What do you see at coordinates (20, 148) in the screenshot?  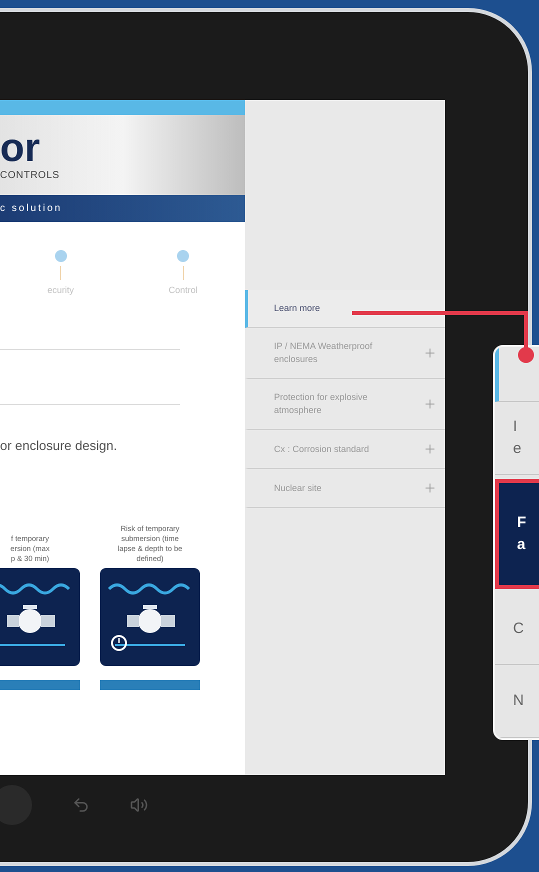 I see `logo-text: or` at bounding box center [20, 148].